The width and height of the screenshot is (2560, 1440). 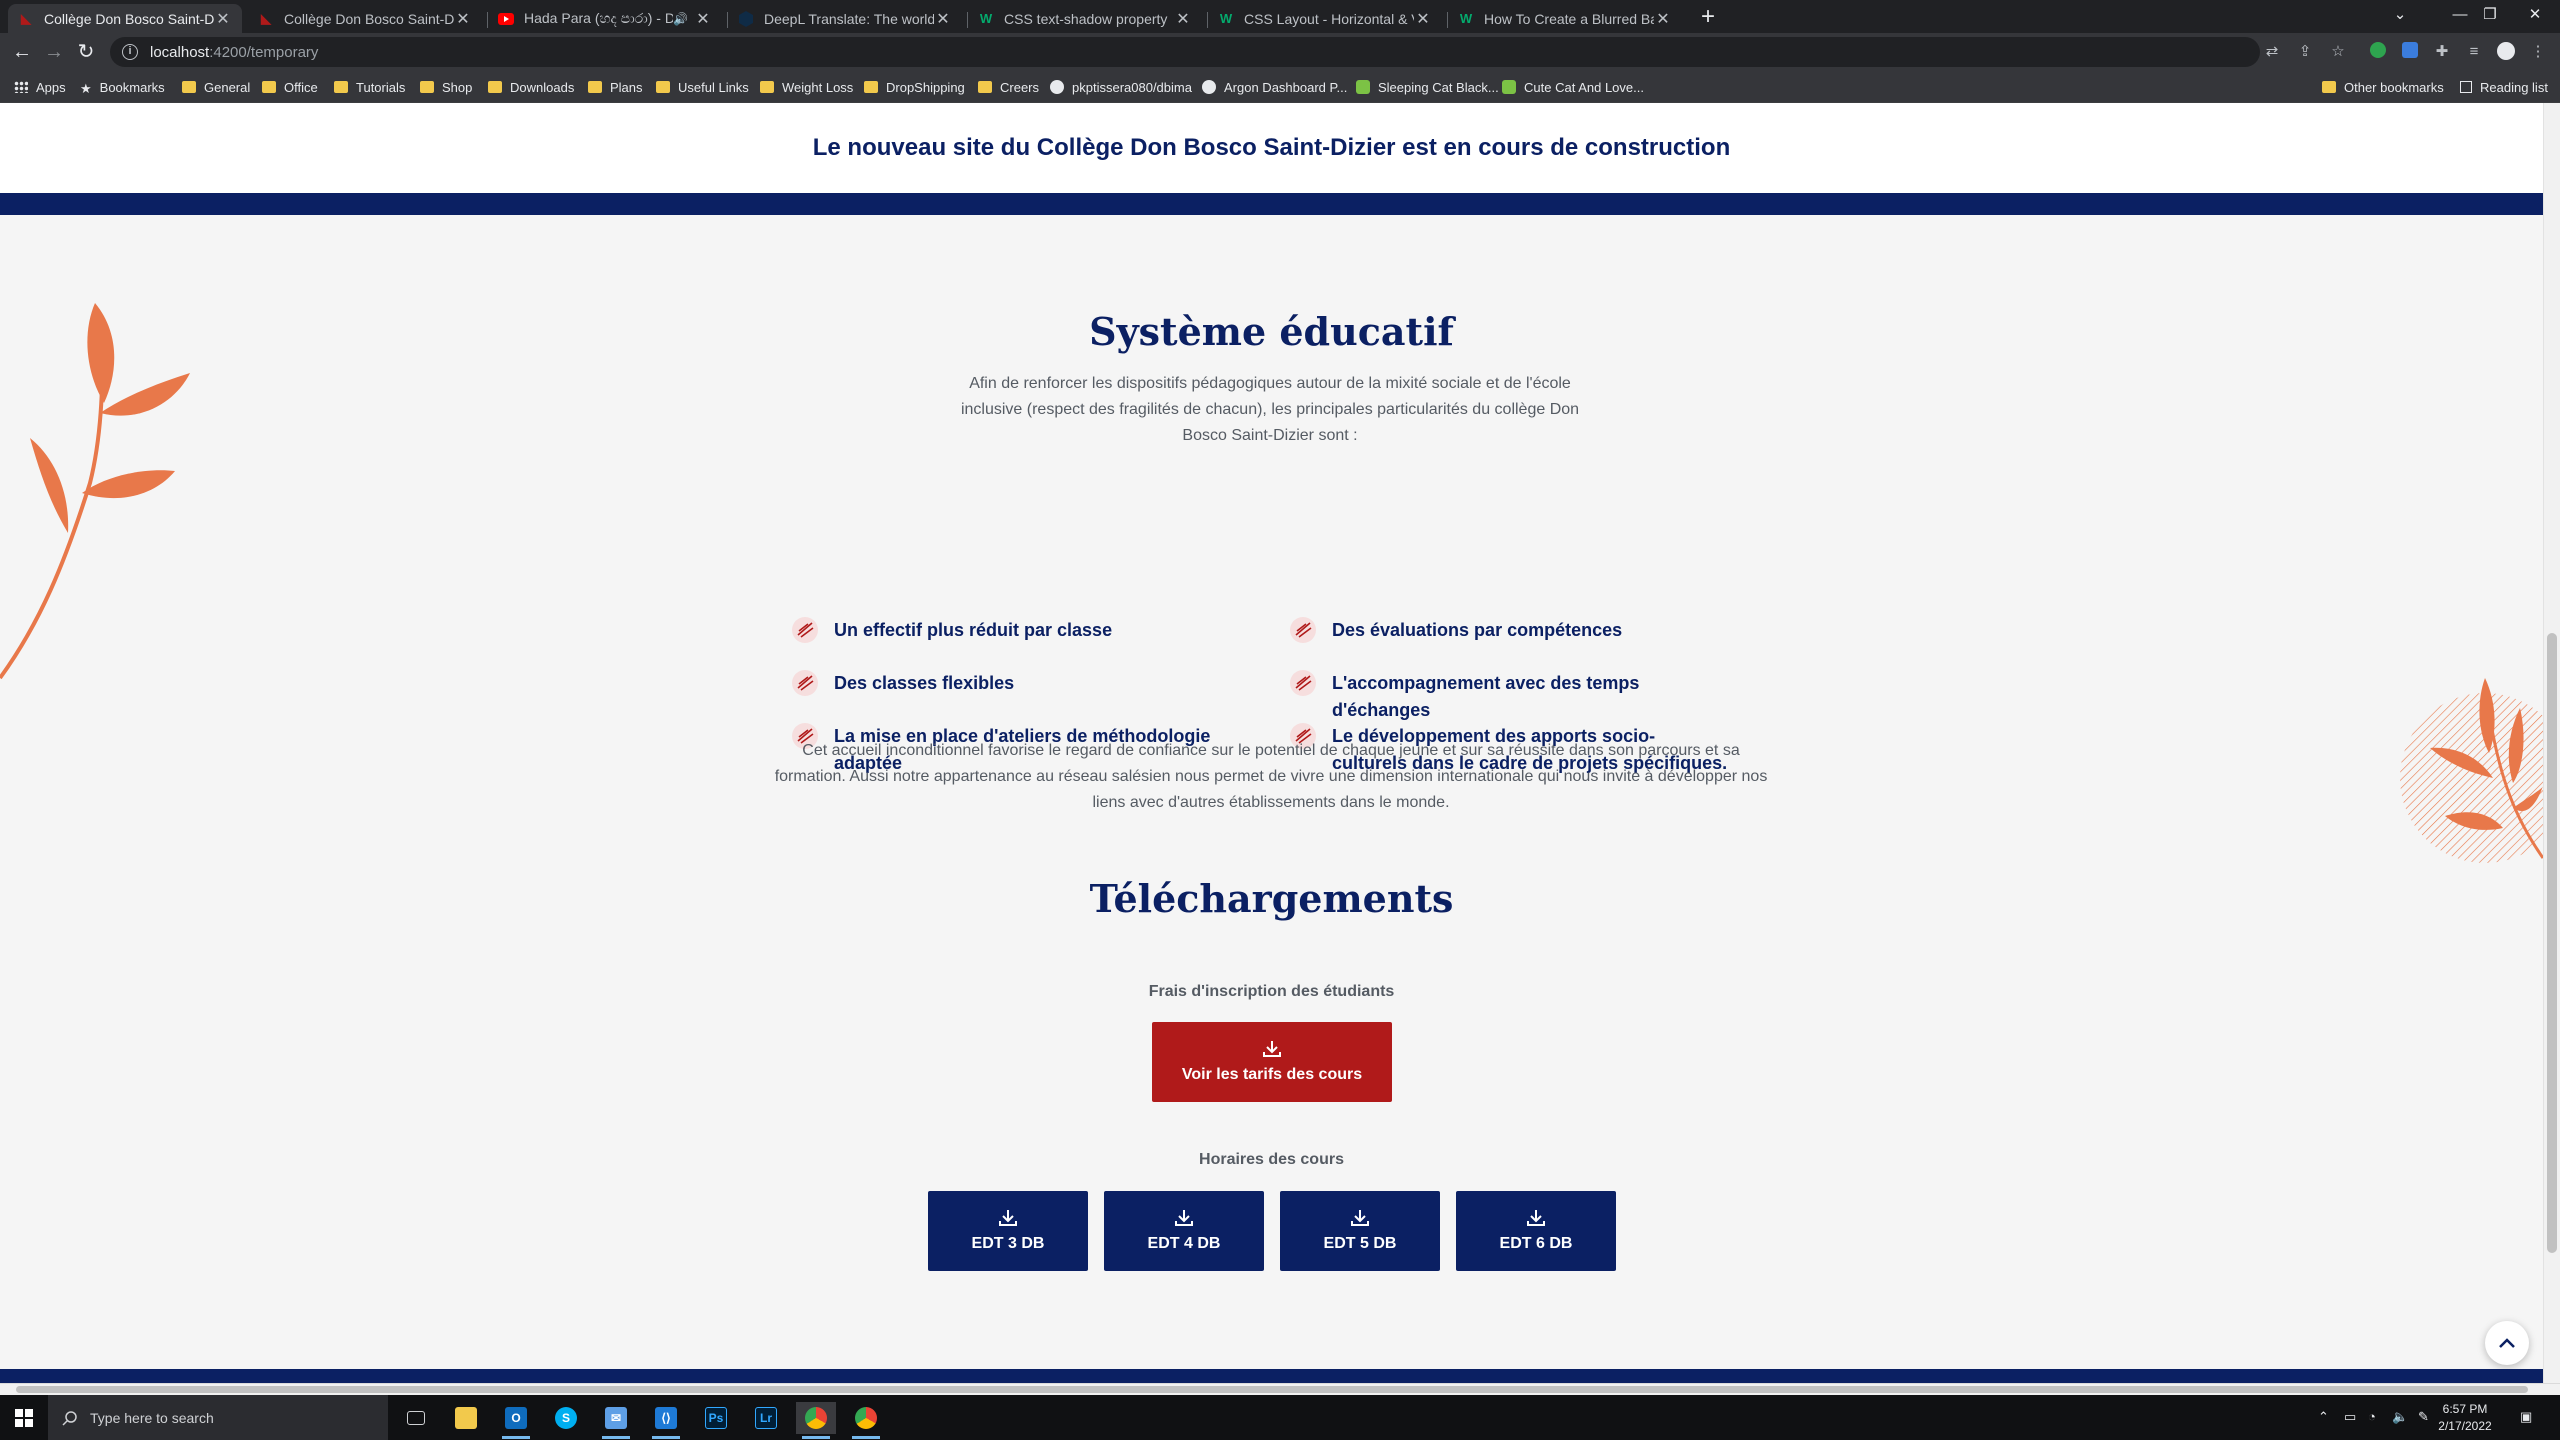 I want to click on reload-button: ↻, so click(x=86, y=52).